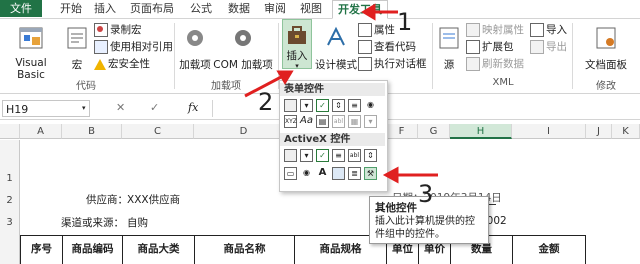 This screenshot has height=264, width=640. What do you see at coordinates (297, 44) in the screenshot?
I see `insert-control-button: 插入 ▾` at bounding box center [297, 44].